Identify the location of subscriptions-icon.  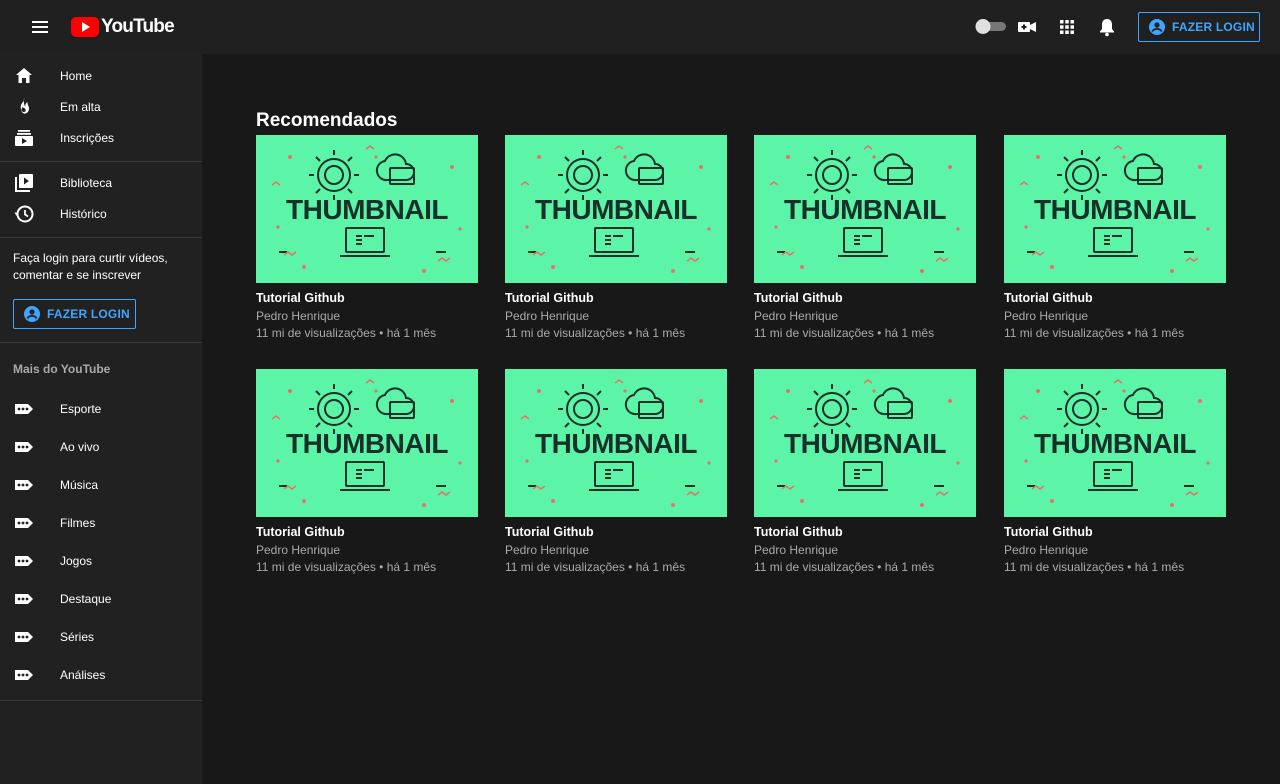
(24, 138).